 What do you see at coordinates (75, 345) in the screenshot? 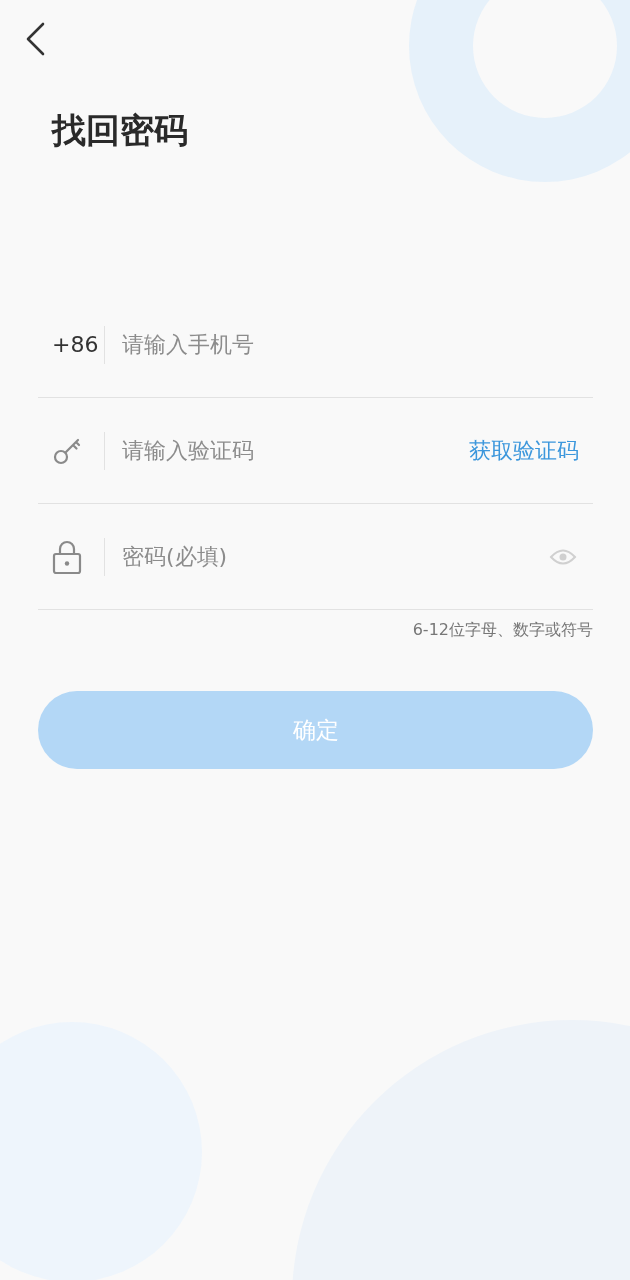
I see `country-code: +86` at bounding box center [75, 345].